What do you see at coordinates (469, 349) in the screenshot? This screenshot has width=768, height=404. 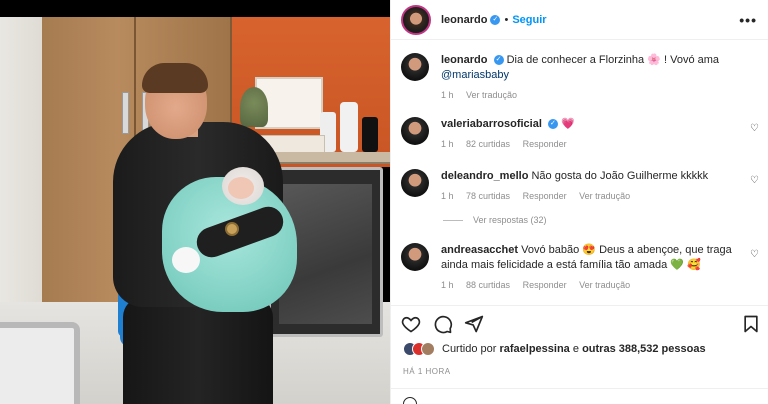 I see `likes-prefix: Curtido por` at bounding box center [469, 349].